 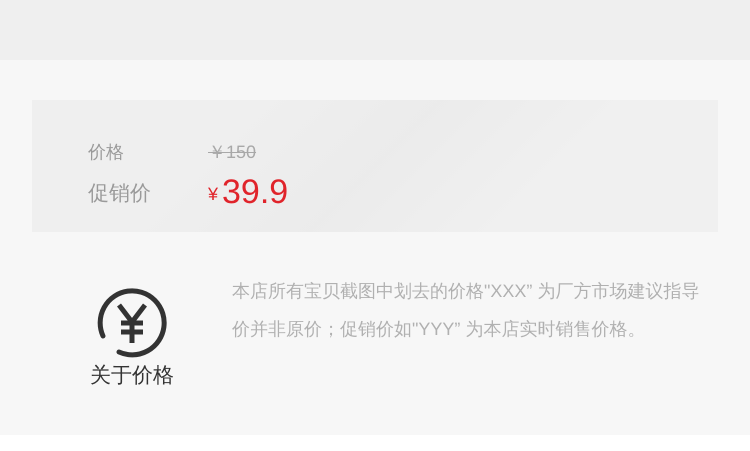 What do you see at coordinates (255, 192) in the screenshot?
I see `promo-price: 39.9` at bounding box center [255, 192].